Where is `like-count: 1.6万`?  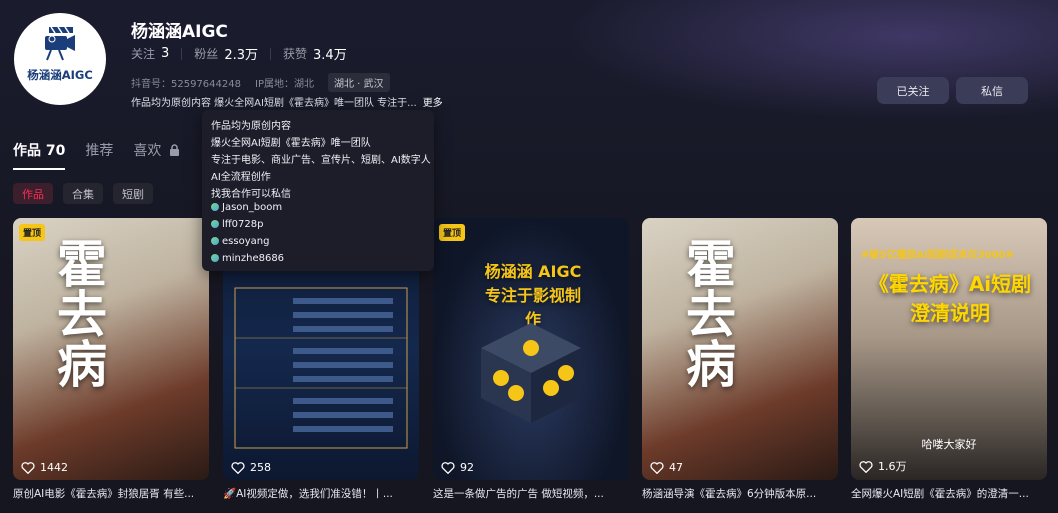 like-count: 1.6万 is located at coordinates (883, 466).